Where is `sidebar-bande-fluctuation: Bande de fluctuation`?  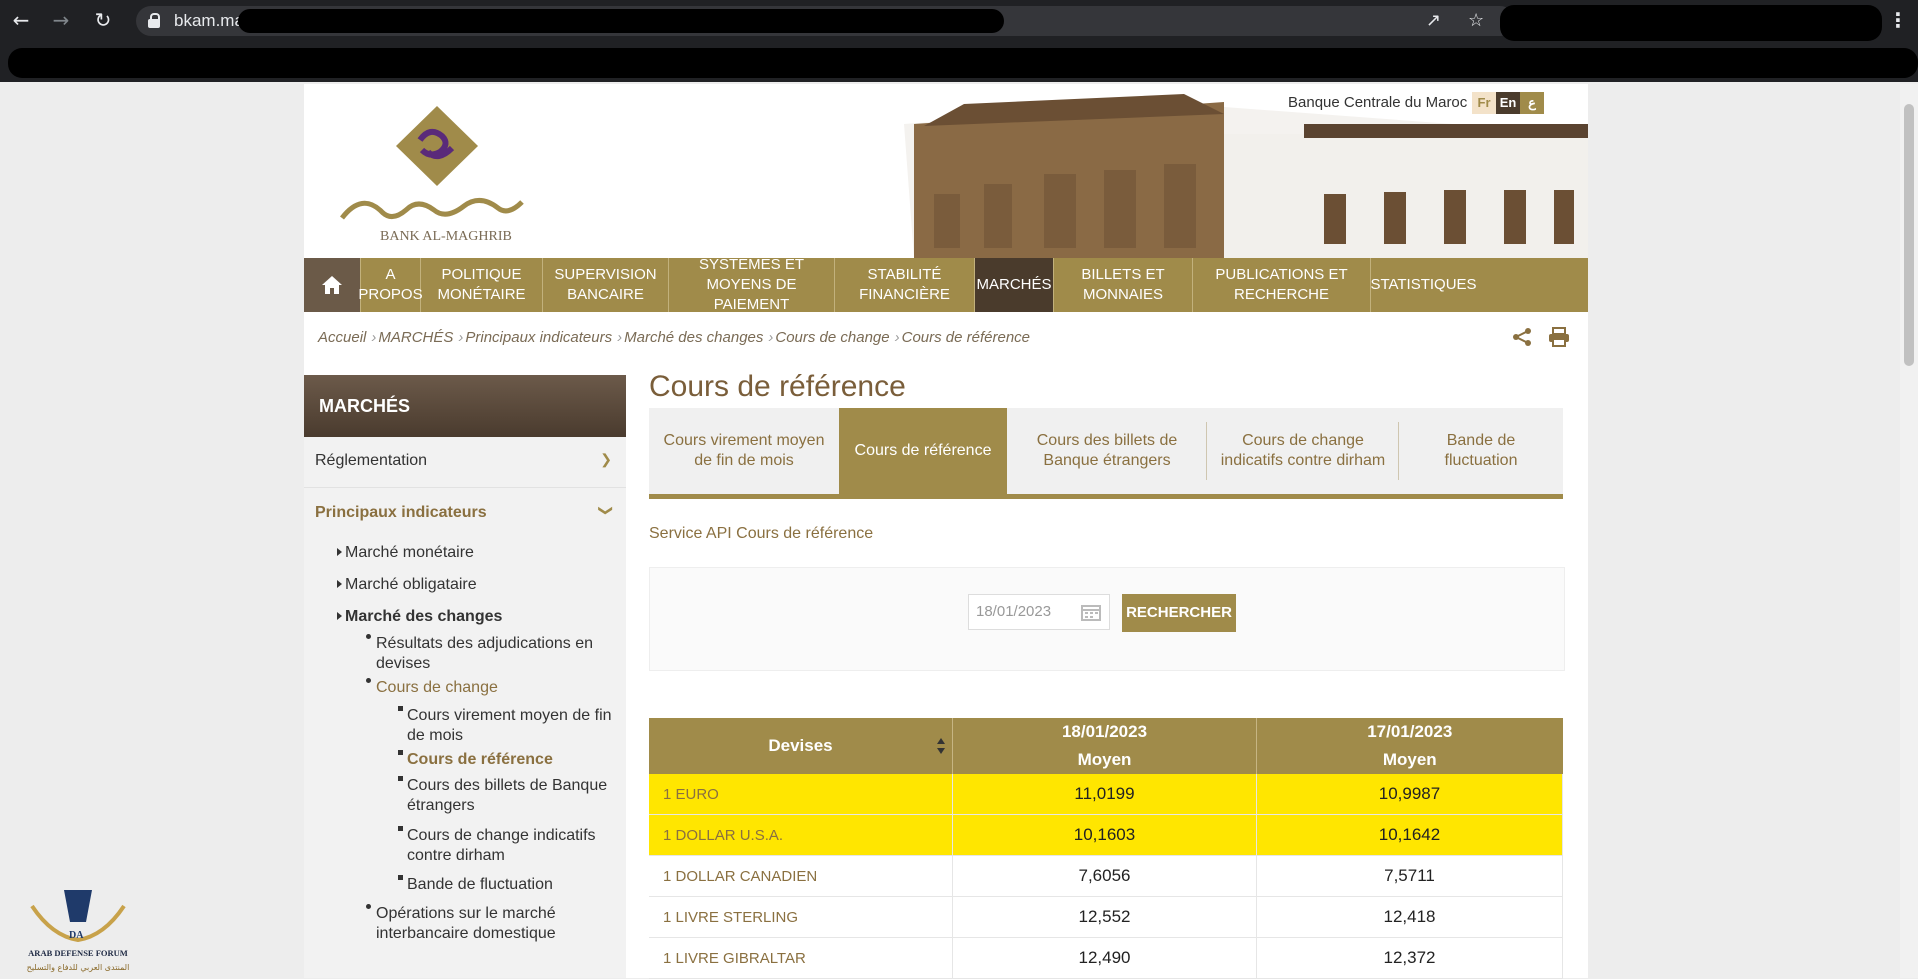 sidebar-bande-fluctuation: Bande de fluctuation is located at coordinates (475, 885).